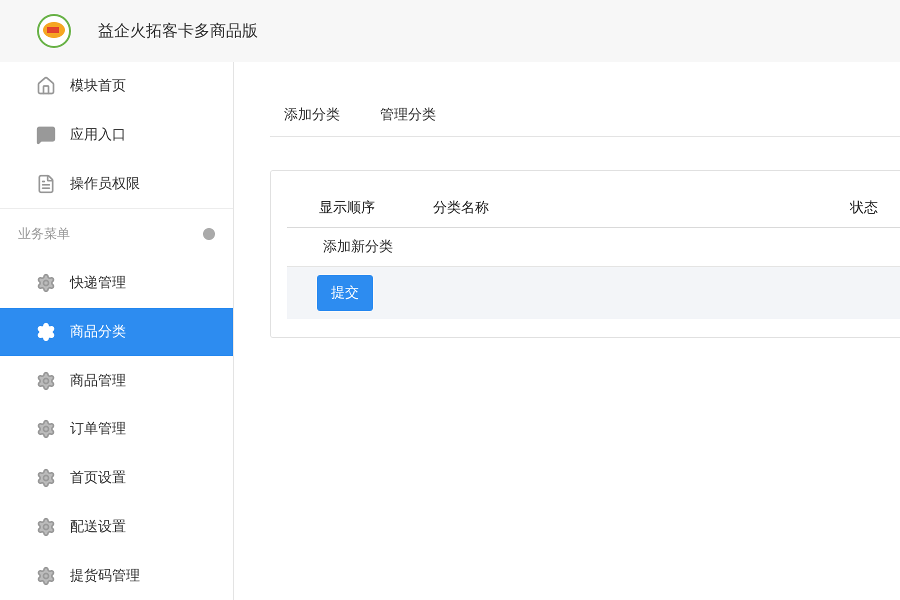 This screenshot has height=600, width=900. Describe the element at coordinates (461, 208) in the screenshot. I see `column-header: 分类名称` at that location.